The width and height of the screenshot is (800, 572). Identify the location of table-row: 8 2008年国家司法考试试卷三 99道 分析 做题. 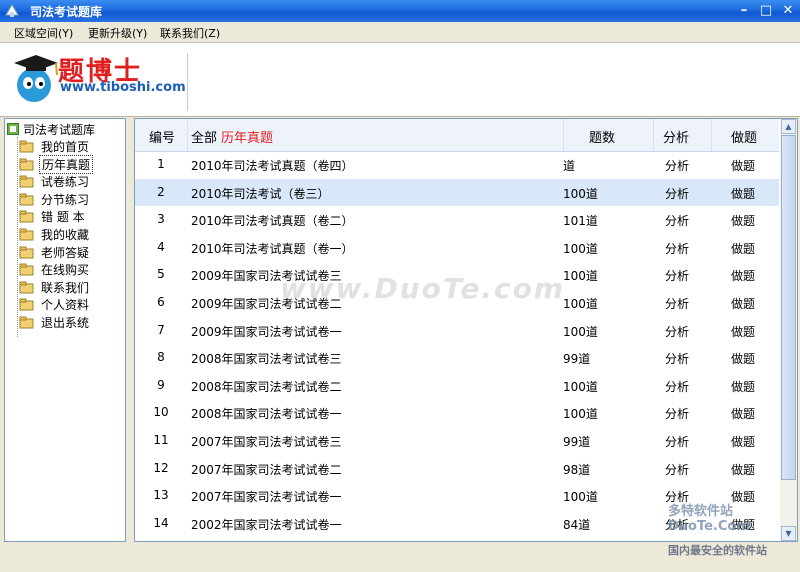
(457, 357).